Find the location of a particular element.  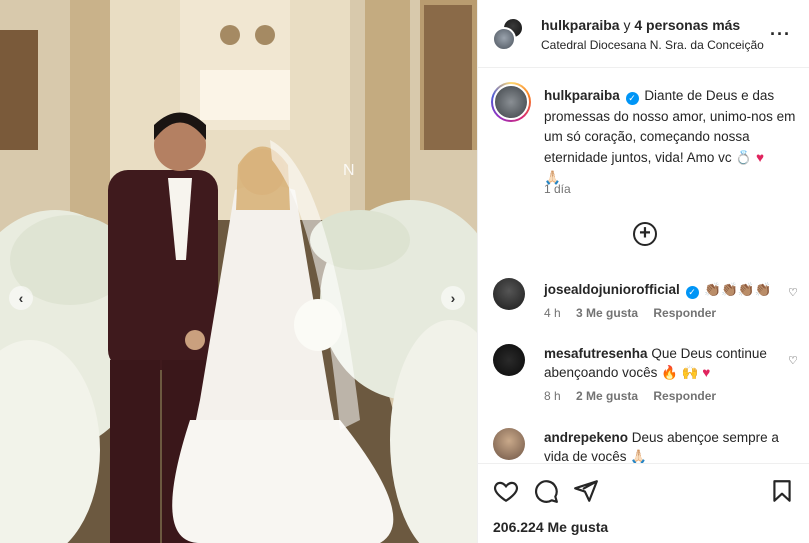

comment-text: josealdojuniorofficial ✓ 👏🏽👏🏽👏🏽👏🏽 is located at coordinates (669, 289).